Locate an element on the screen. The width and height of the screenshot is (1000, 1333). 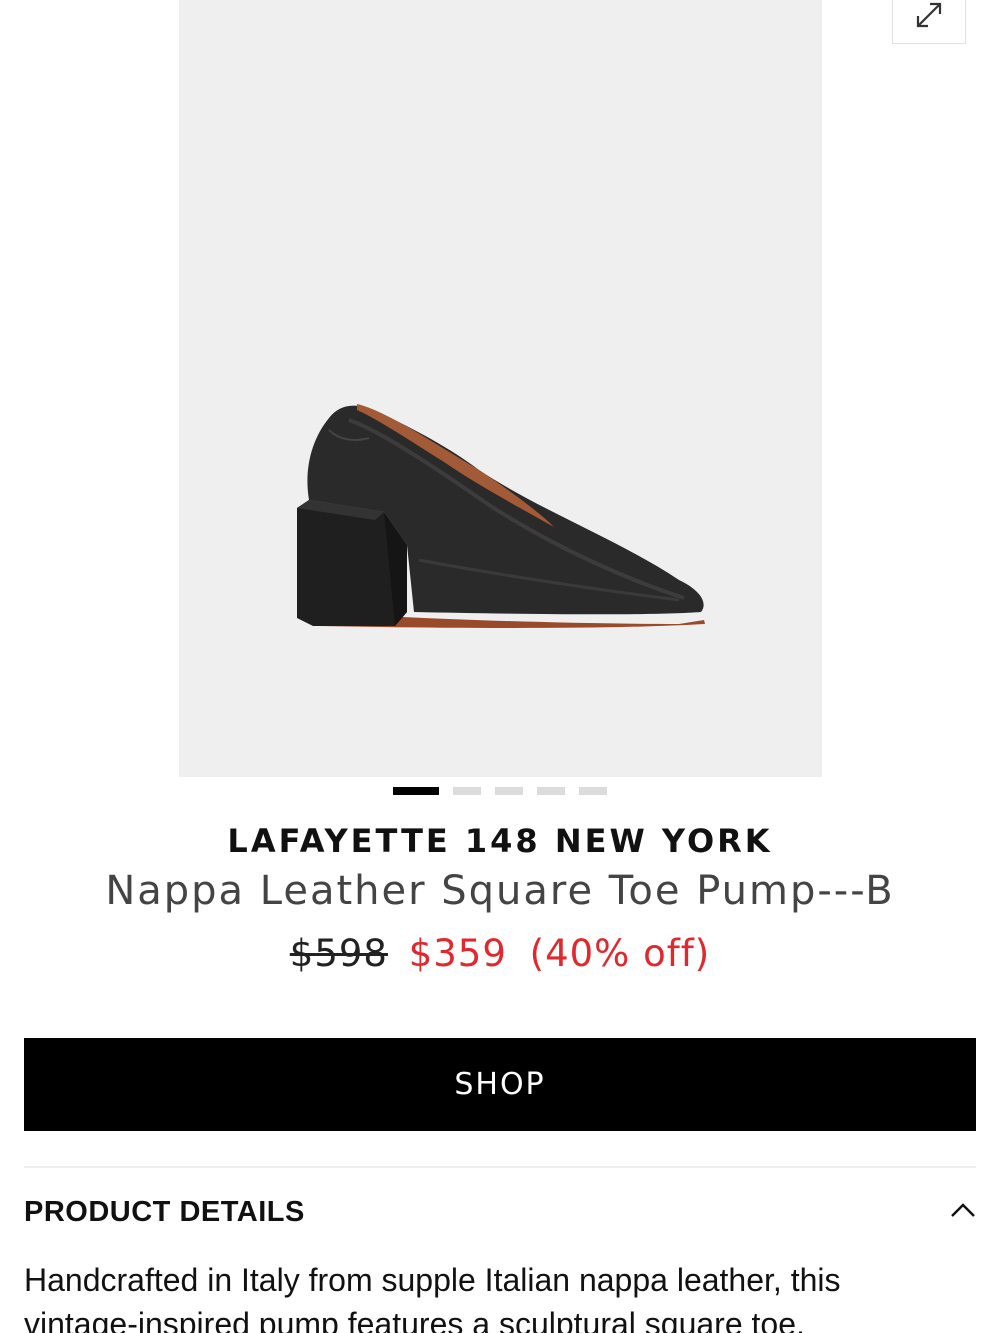
shoe-illustration is located at coordinates (501, 516).